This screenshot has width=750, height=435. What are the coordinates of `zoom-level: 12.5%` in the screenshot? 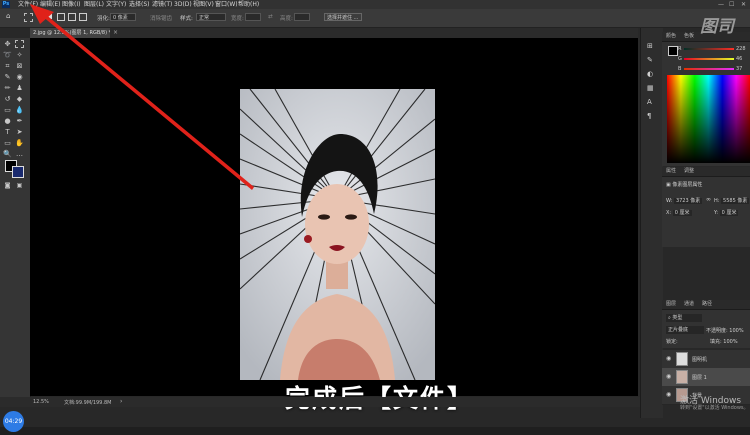 It's located at (41, 402).